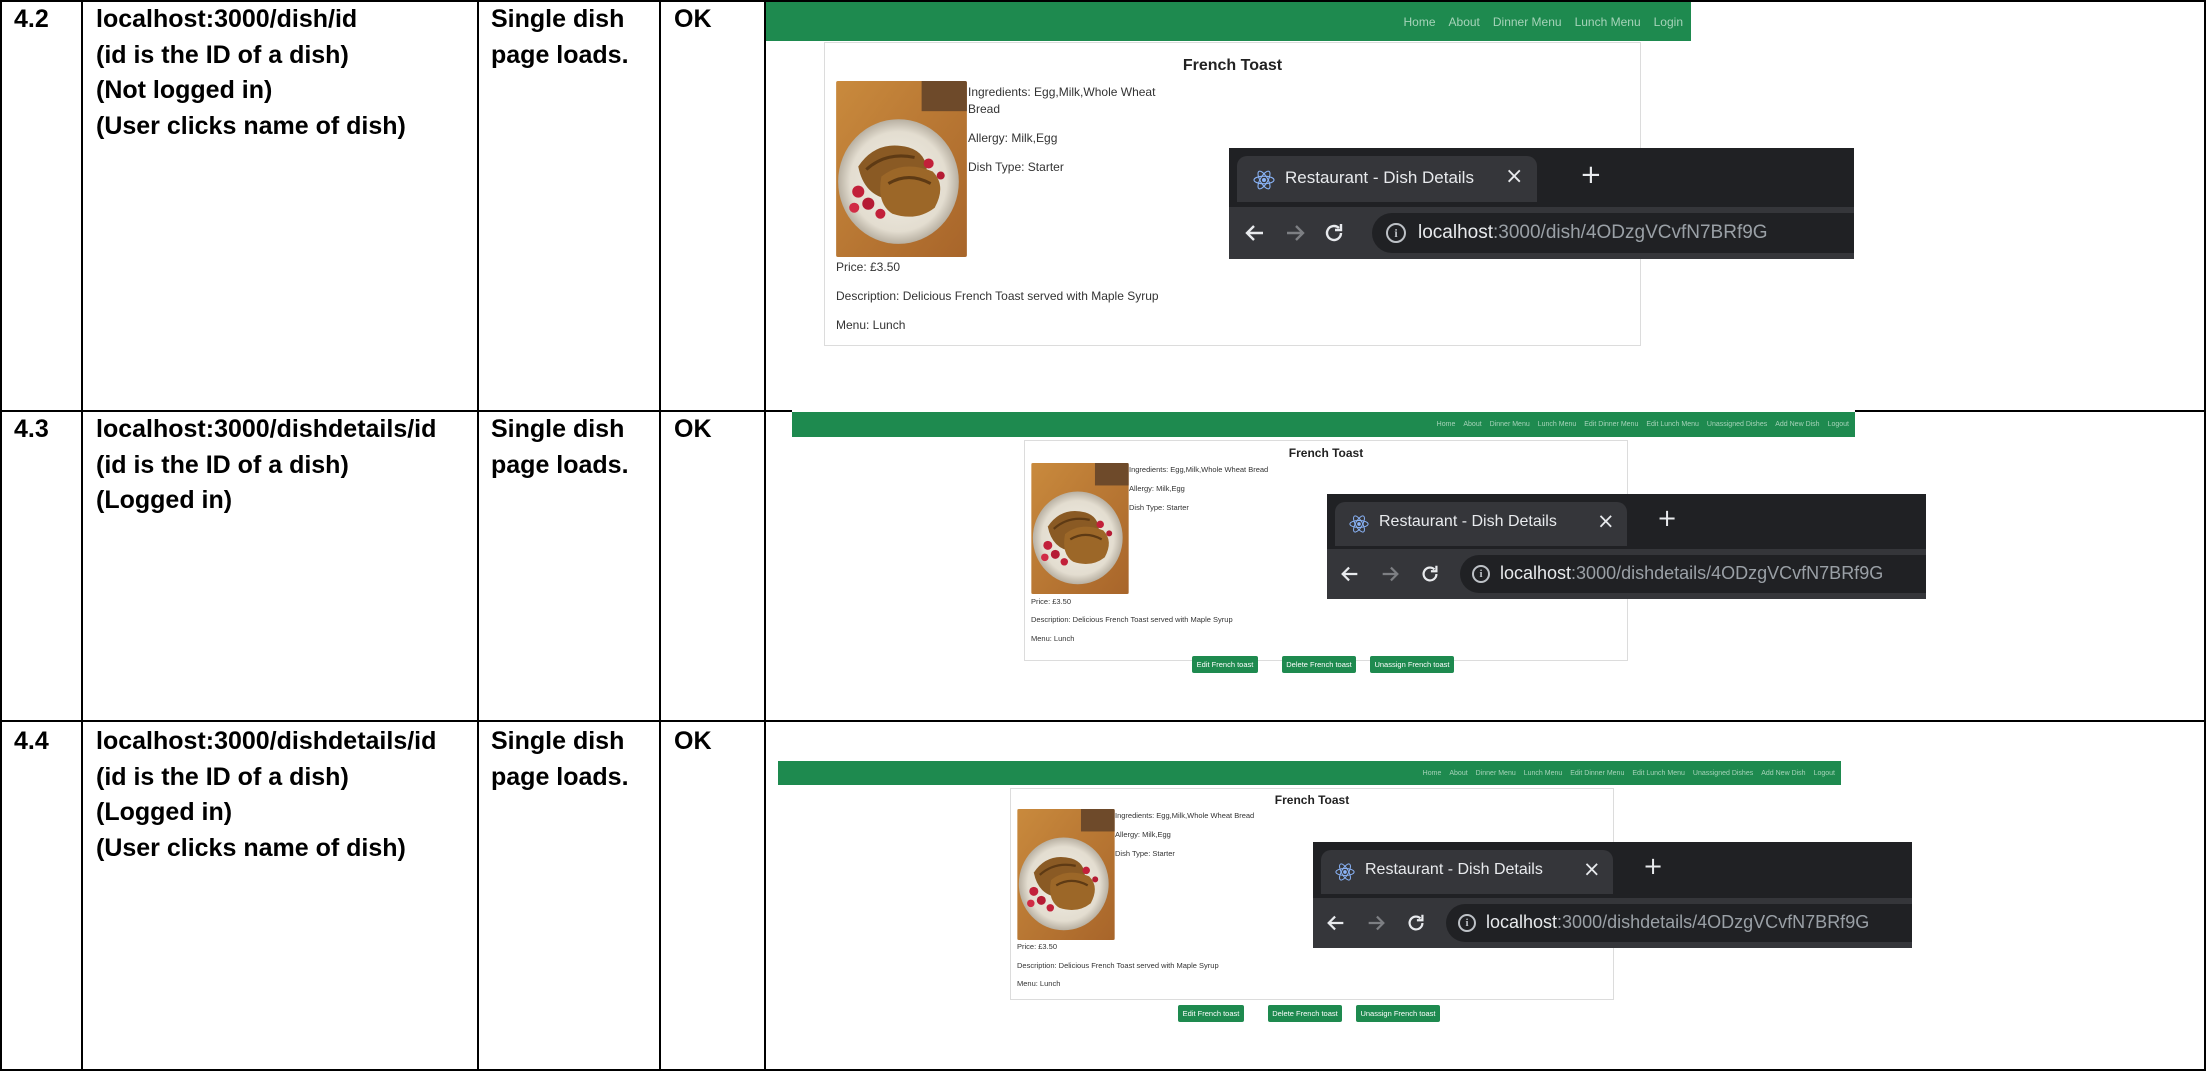 Image resolution: width=2206 pixels, height=1072 pixels. I want to click on row-id: 4.3, so click(31, 429).